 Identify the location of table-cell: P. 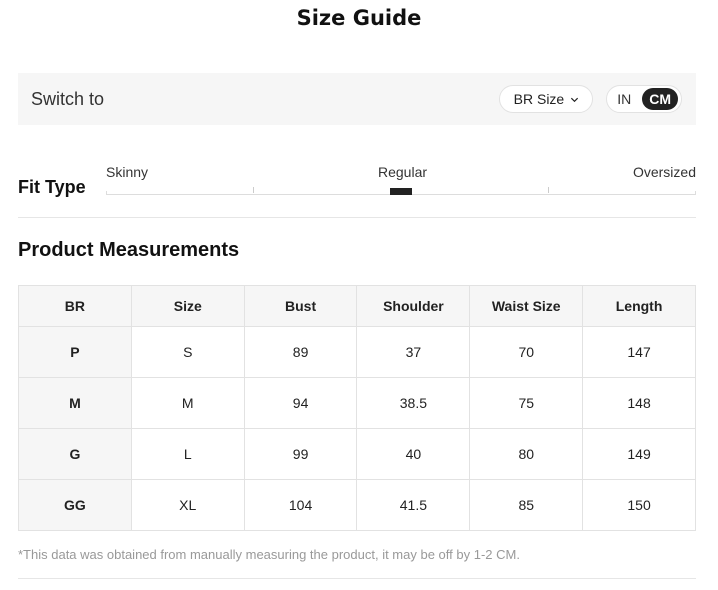
(75, 352).